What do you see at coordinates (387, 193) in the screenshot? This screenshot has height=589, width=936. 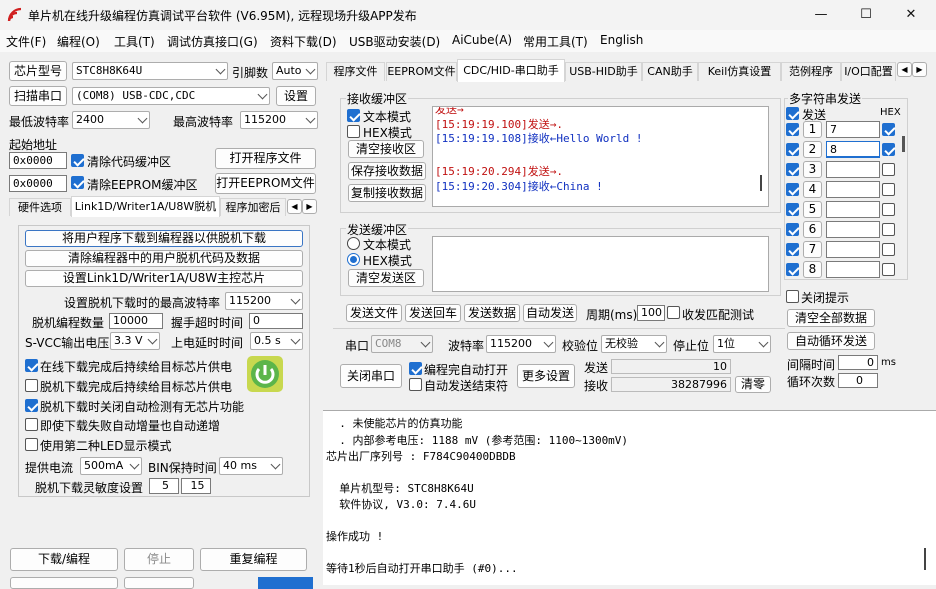 I see `copy-receive-button: 复制接收数据` at bounding box center [387, 193].